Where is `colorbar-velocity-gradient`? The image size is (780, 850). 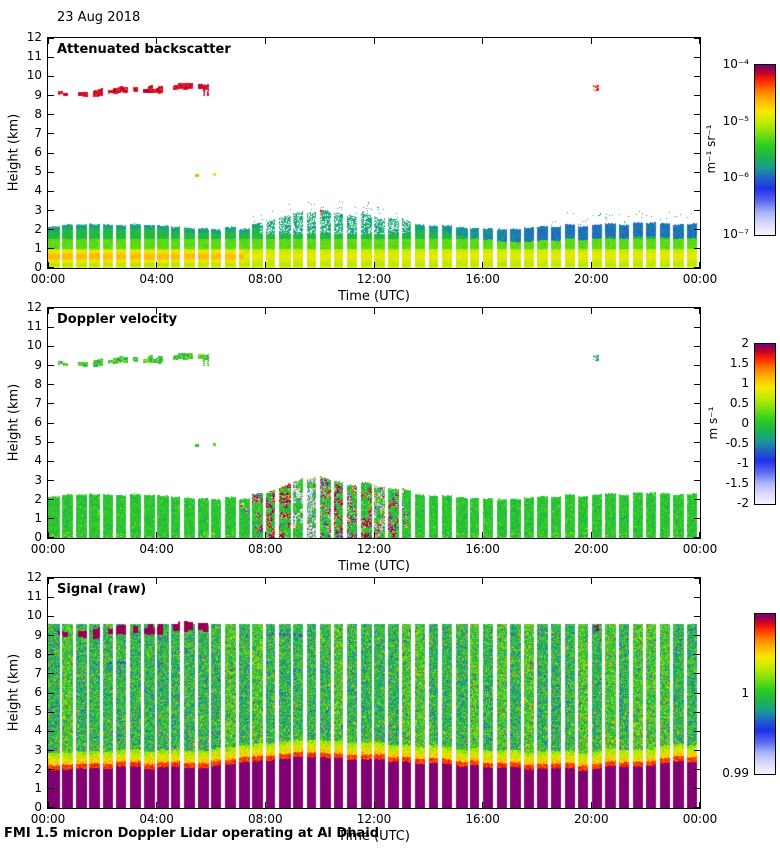
colorbar-velocity-gradient is located at coordinates (765, 424).